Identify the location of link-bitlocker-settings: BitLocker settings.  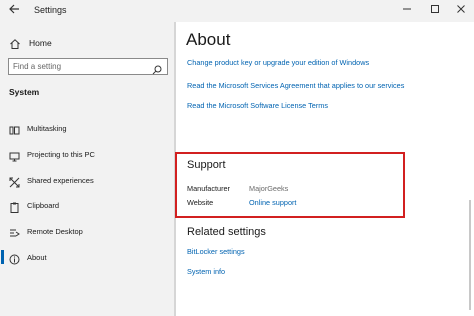
(216, 251).